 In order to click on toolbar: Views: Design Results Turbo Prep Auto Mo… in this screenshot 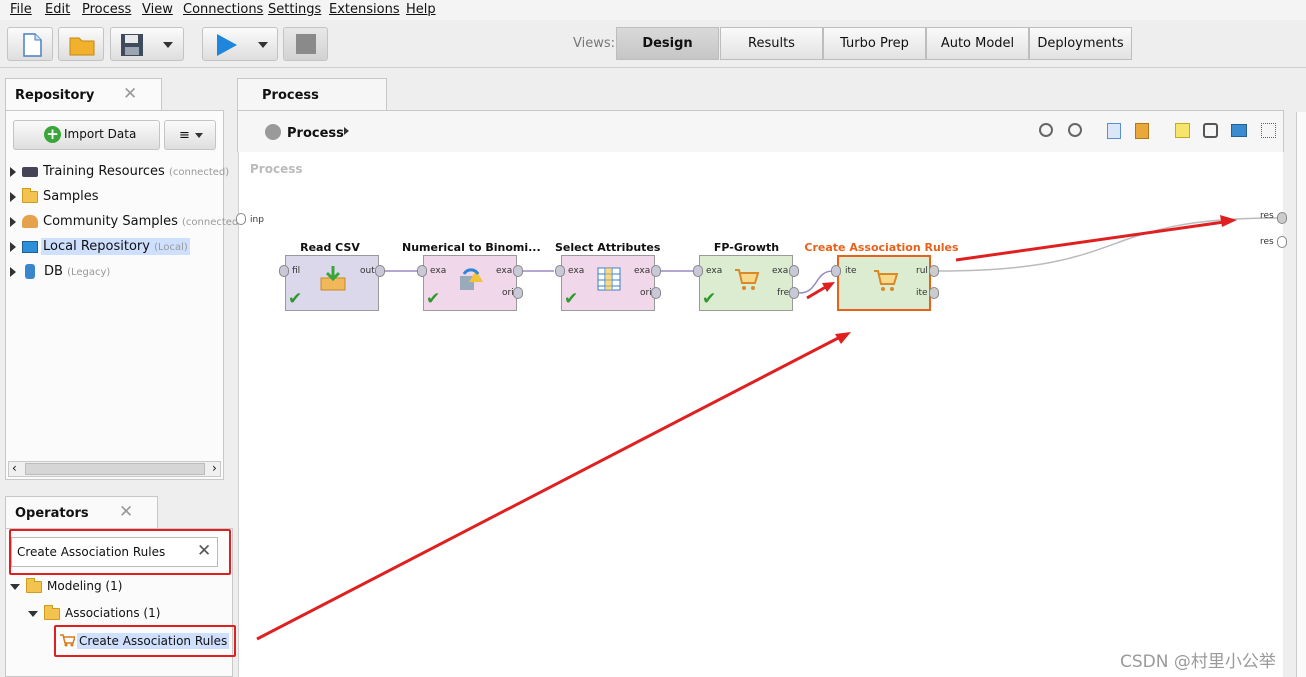, I will do `click(653, 44)`.